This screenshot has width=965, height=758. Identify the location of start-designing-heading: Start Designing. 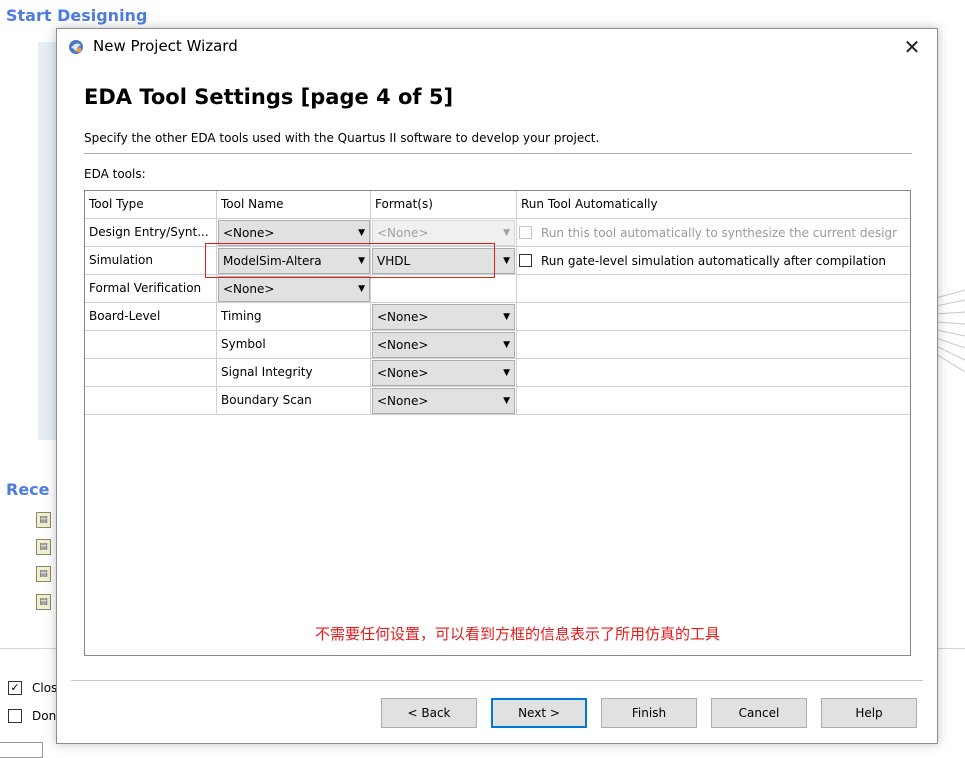
(77, 15).